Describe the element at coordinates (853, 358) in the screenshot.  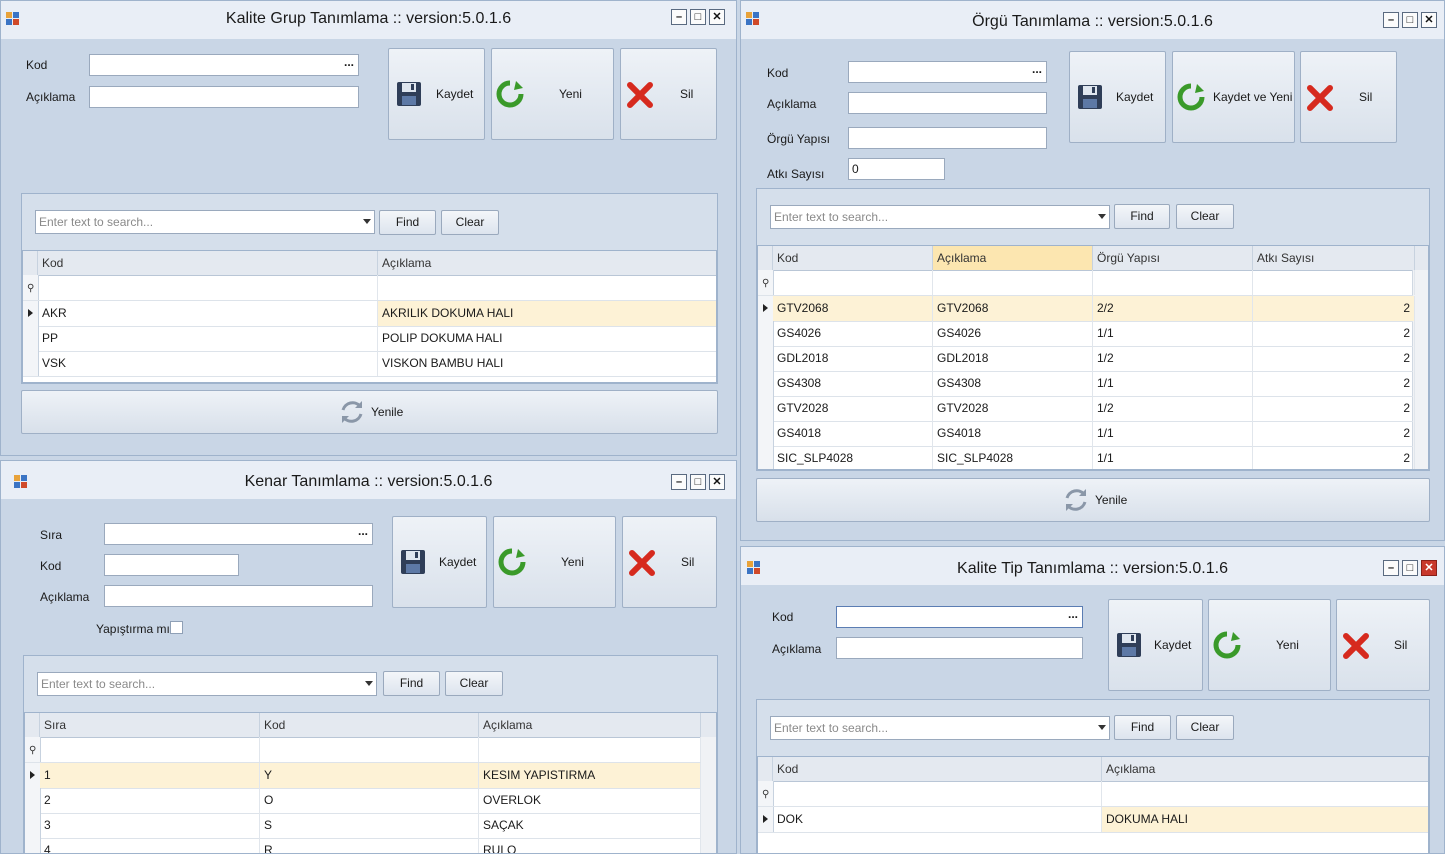
I see `cell-kod: GDL2018` at that location.